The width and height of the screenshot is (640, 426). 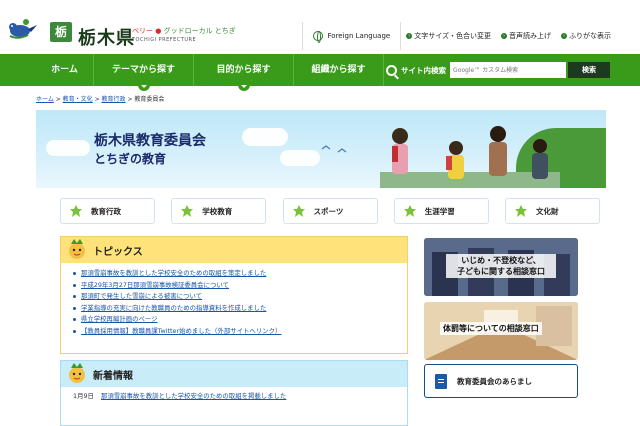 I want to click on text-size-label: 文字サイズ・色合い変更, so click(x=452, y=36).